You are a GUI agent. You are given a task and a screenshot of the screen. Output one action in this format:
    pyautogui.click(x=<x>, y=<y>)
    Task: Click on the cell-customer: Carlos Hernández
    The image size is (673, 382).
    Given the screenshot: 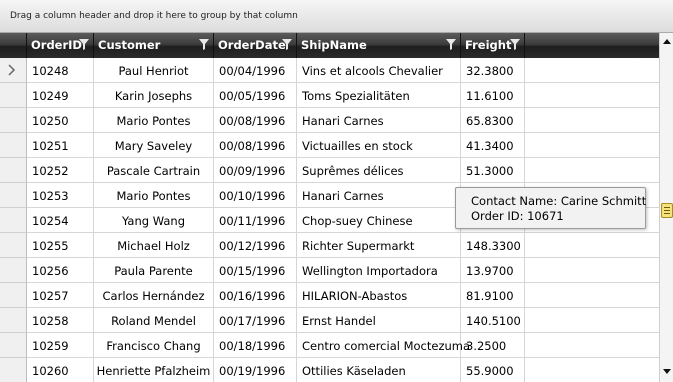 What is the action you would take?
    pyautogui.click(x=154, y=295)
    